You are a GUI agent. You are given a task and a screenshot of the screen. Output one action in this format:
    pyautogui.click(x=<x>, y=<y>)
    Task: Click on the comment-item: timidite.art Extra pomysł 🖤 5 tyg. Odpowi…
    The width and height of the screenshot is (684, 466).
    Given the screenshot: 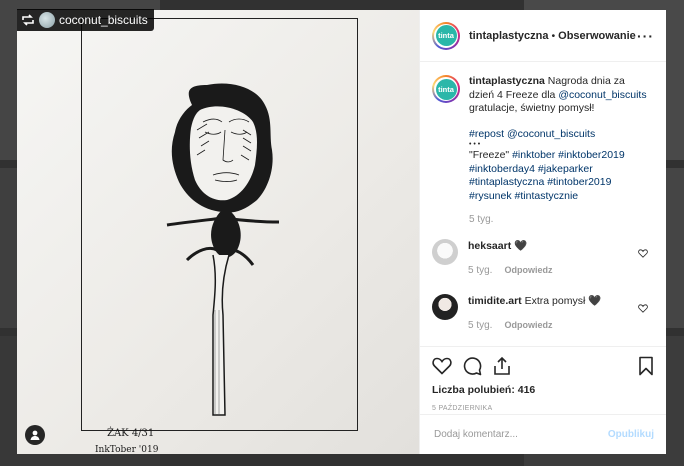 What is the action you would take?
    pyautogui.click(x=543, y=313)
    